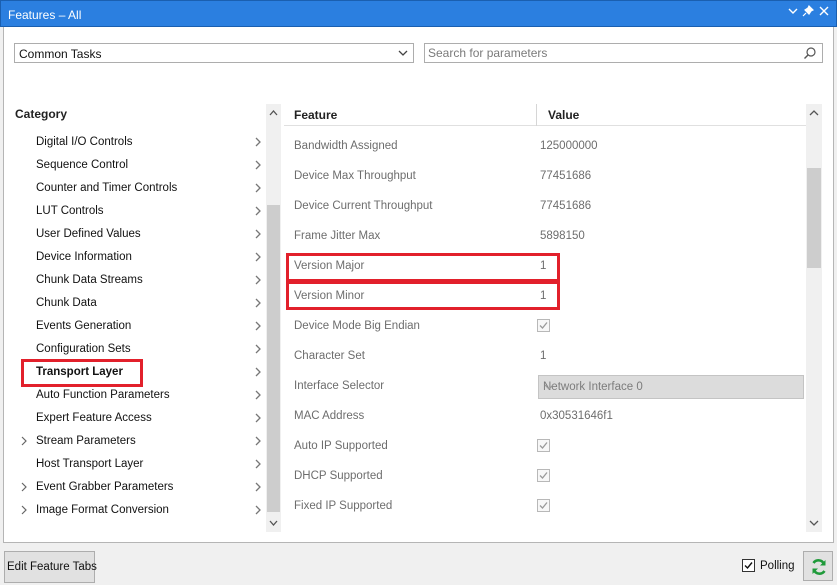  Describe the element at coordinates (315, 115) in the screenshot. I see `feature-column-header: Feature` at that location.